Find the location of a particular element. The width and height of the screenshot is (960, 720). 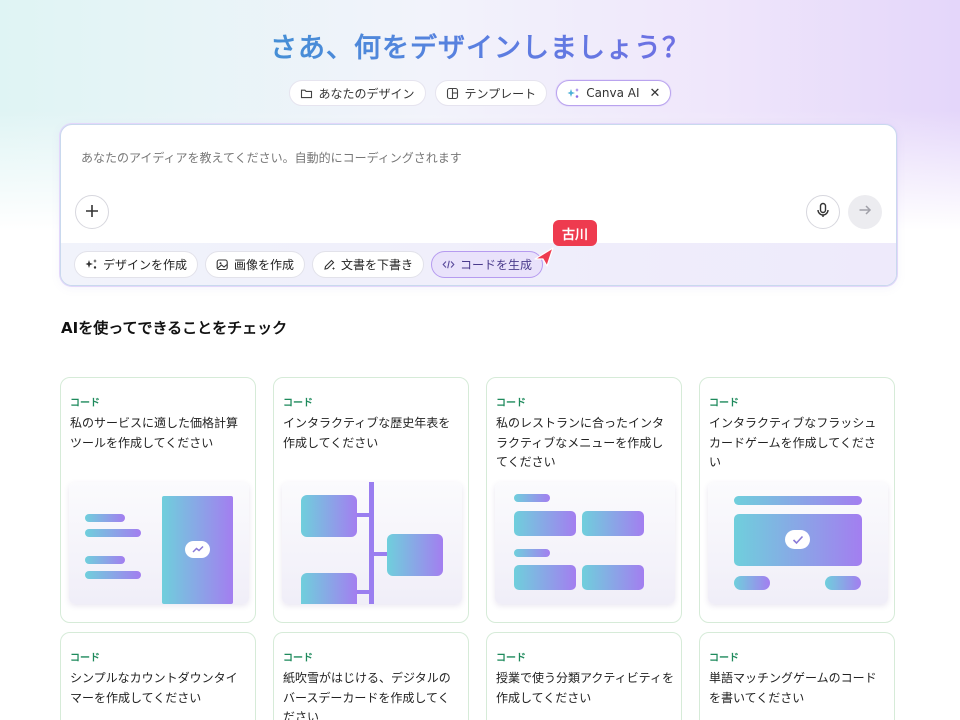

idea-card: コード 私のサービスに適した価格計算ツールを作成してください is located at coordinates (158, 500).